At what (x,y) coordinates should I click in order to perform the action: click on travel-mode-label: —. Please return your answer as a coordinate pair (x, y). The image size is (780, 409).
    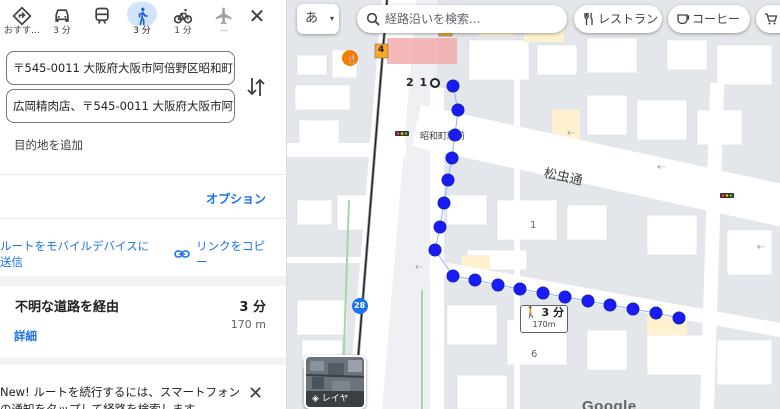
    Looking at the image, I should click on (224, 31).